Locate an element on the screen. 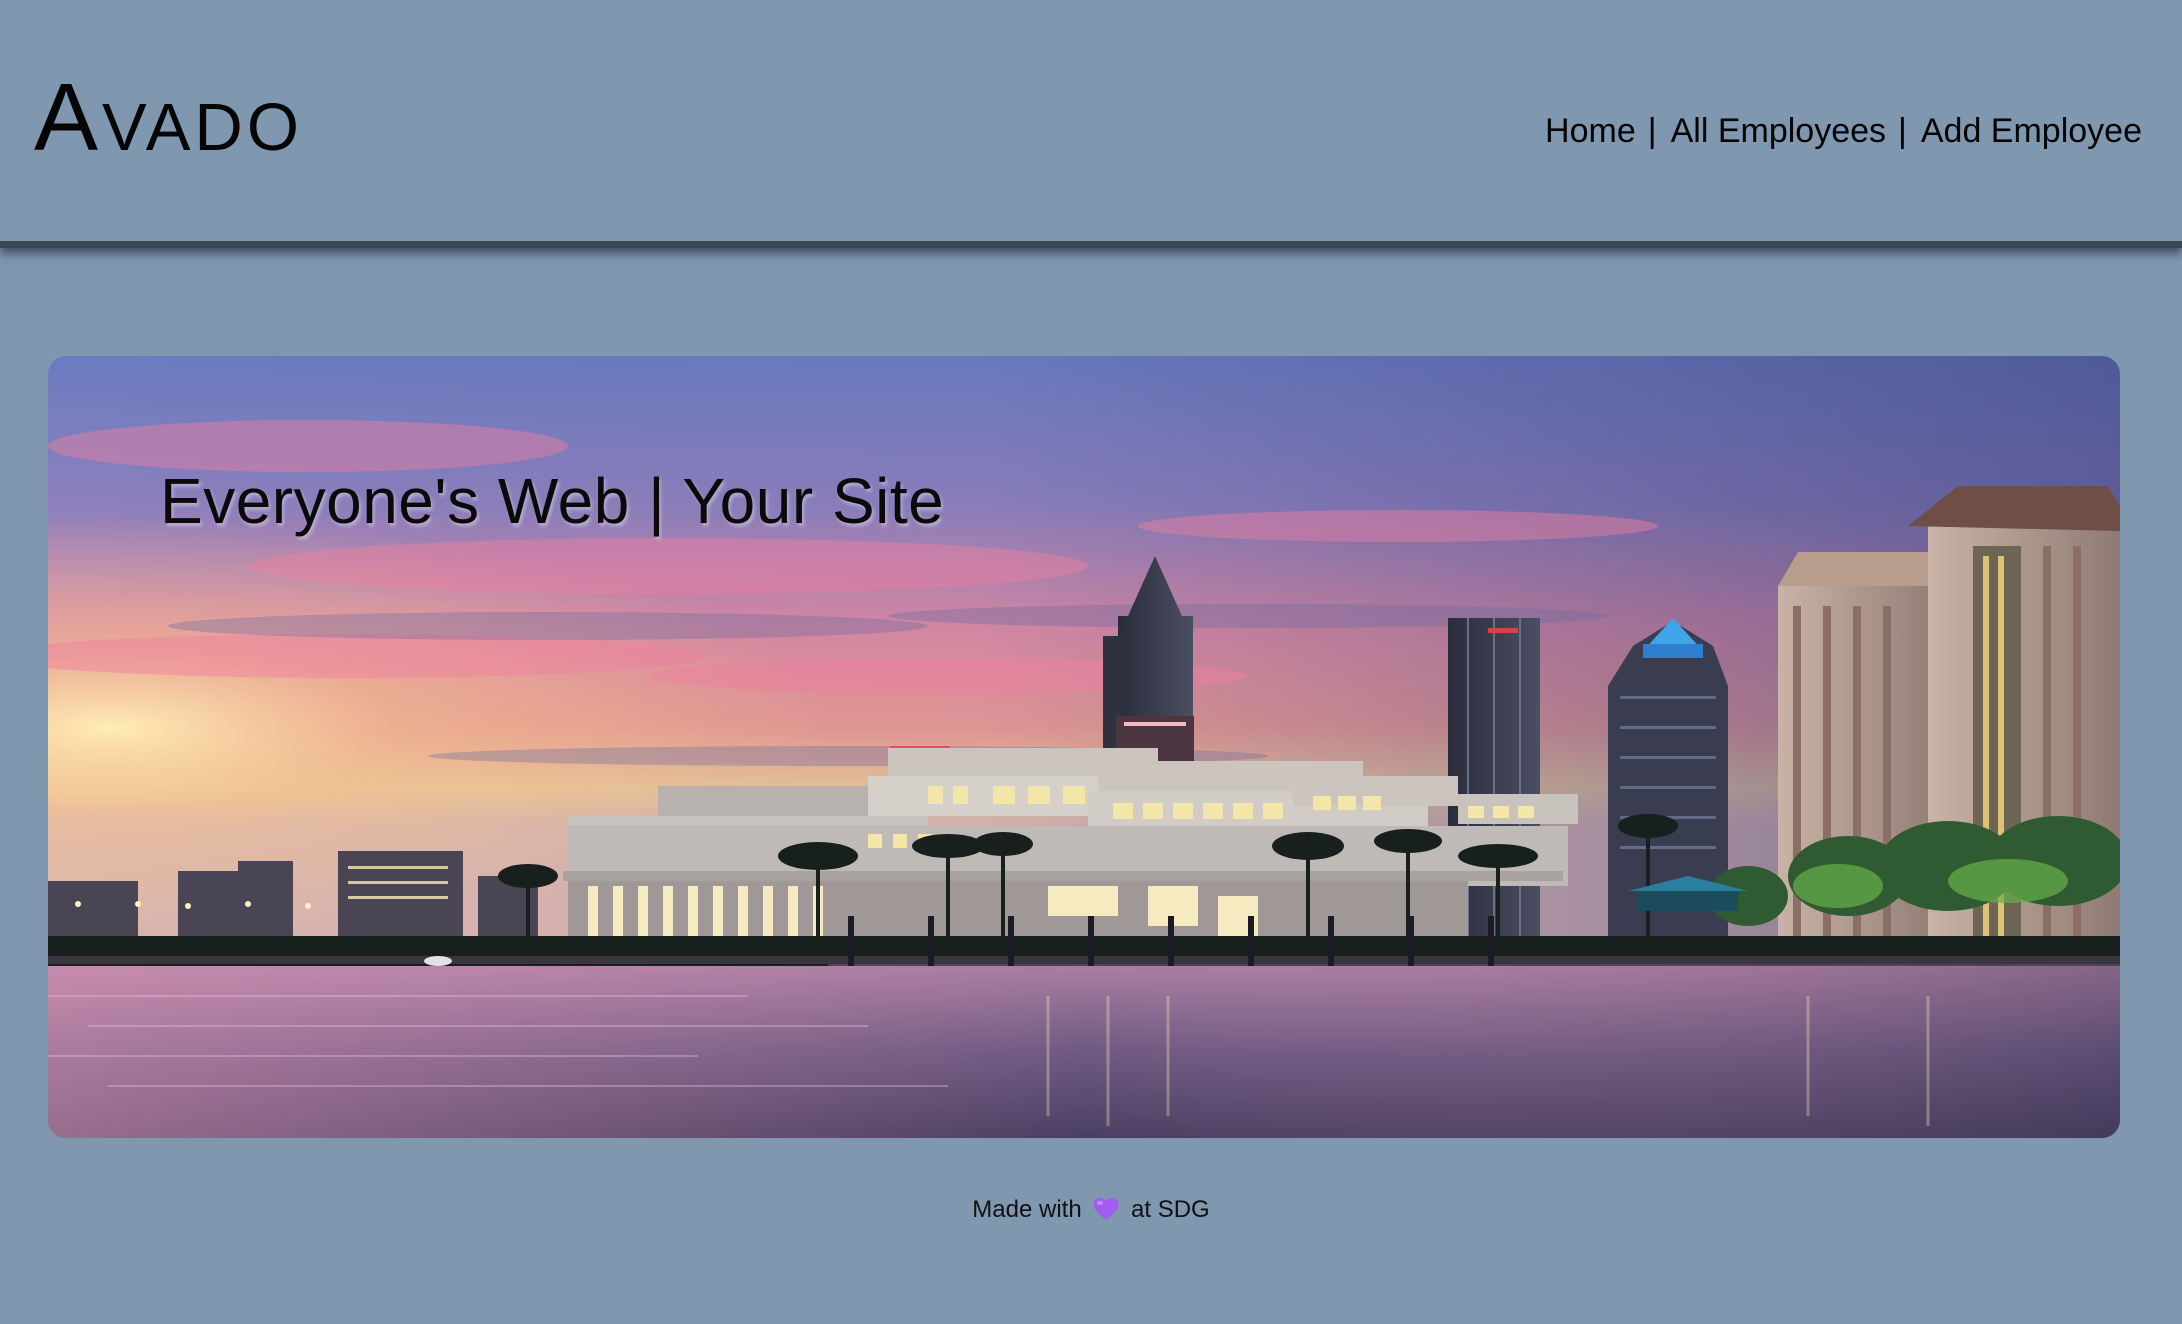 The image size is (2182, 1324). site-footer: Made with at SDG is located at coordinates (1091, 1210).